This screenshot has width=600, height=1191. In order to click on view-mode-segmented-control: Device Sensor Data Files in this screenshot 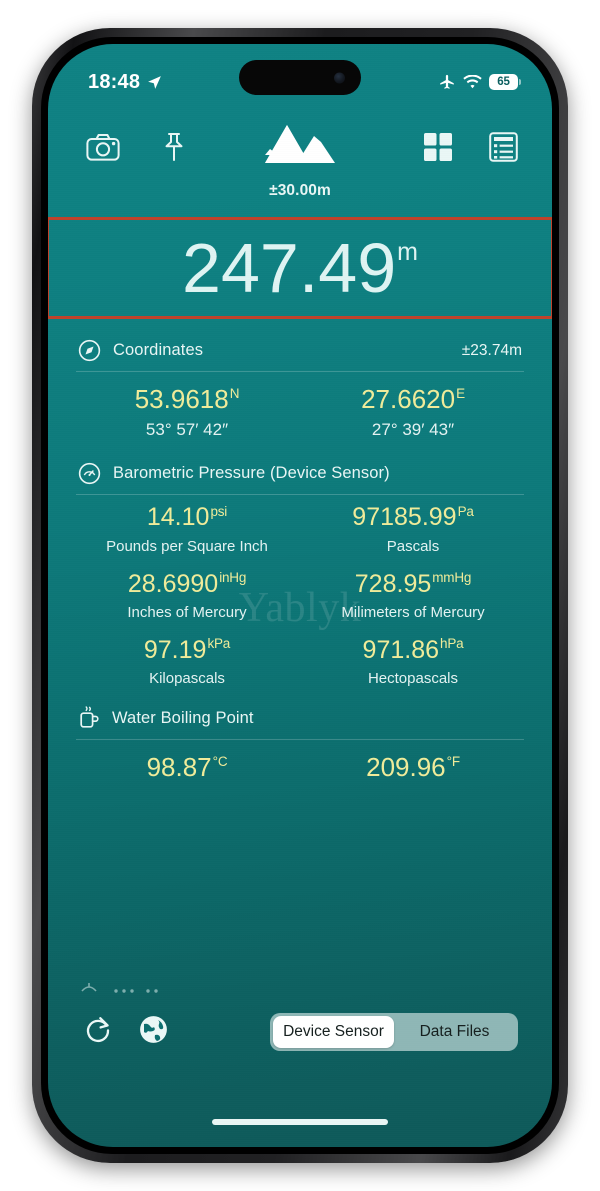, I will do `click(394, 1032)`.